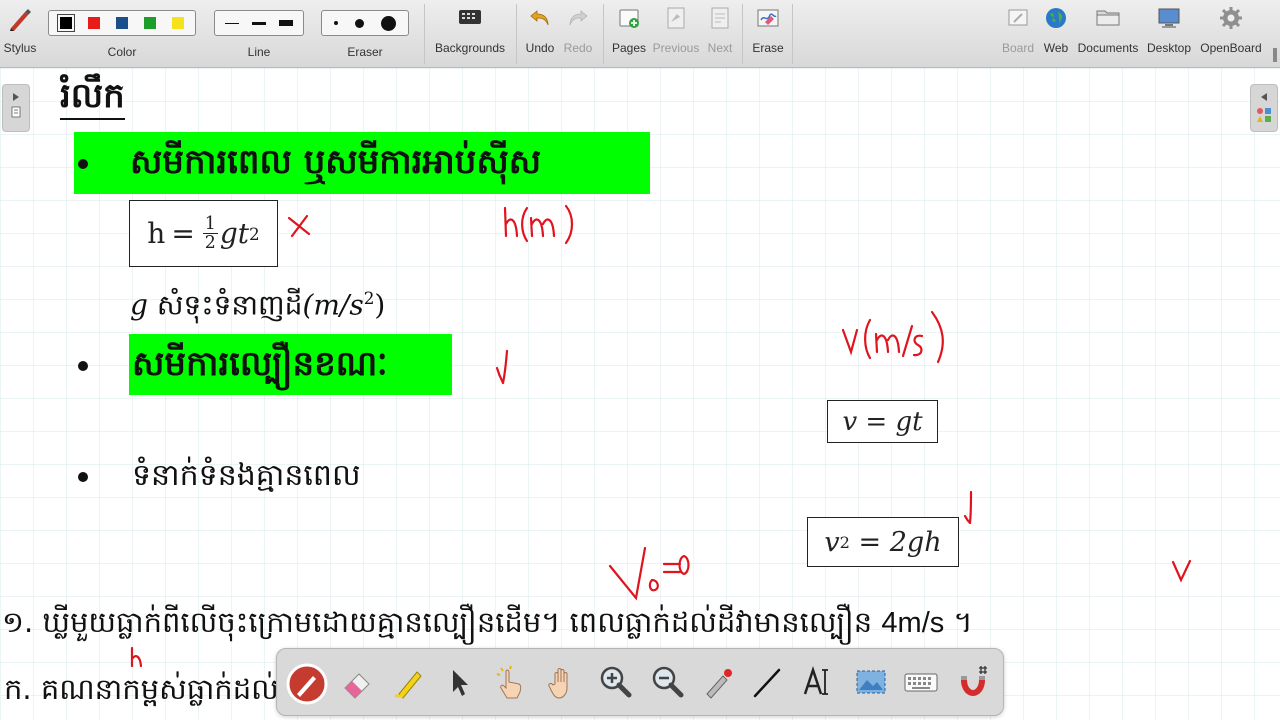 The height and width of the screenshot is (720, 1280). Describe the element at coordinates (720, 34) in the screenshot. I see `next-page-button: Next` at that location.